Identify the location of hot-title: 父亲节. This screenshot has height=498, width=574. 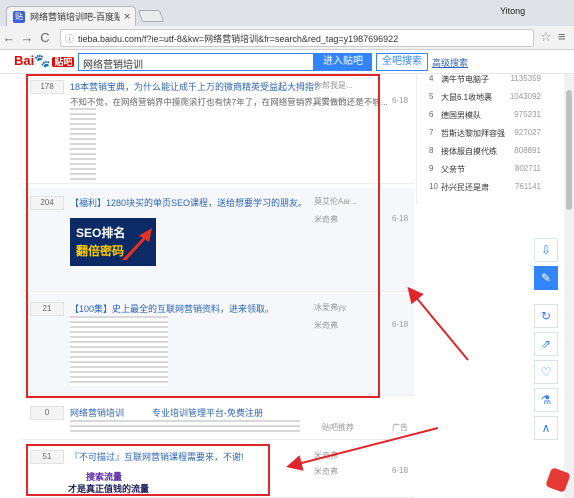
(453, 169).